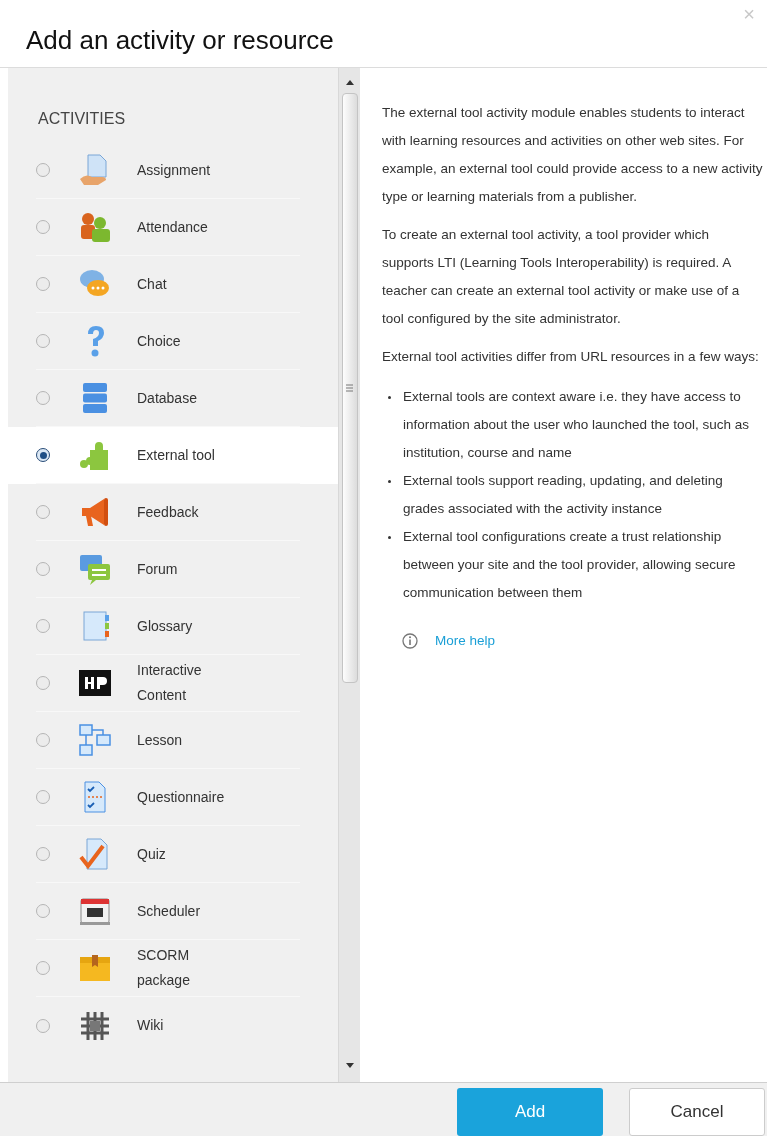  I want to click on activity-label: Questionnaire, so click(181, 797).